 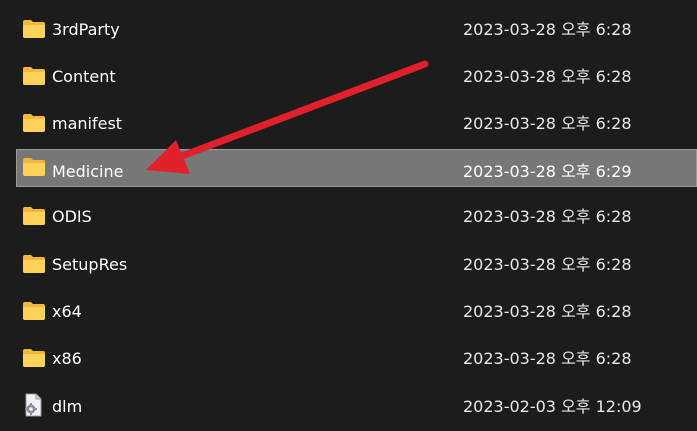 What do you see at coordinates (552, 406) in the screenshot?
I see `file-modified-date: 2023-02-03 오후 12:09` at bounding box center [552, 406].